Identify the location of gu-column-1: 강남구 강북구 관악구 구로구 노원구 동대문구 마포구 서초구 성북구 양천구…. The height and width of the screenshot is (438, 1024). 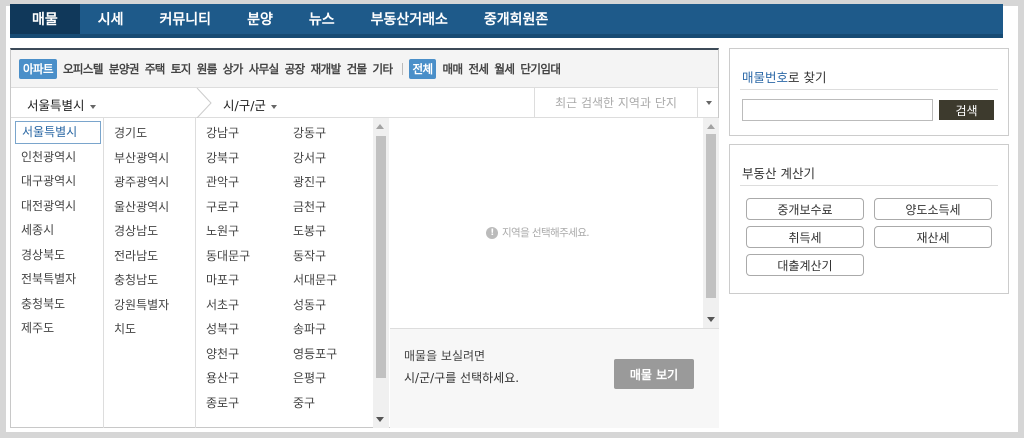
(239, 273).